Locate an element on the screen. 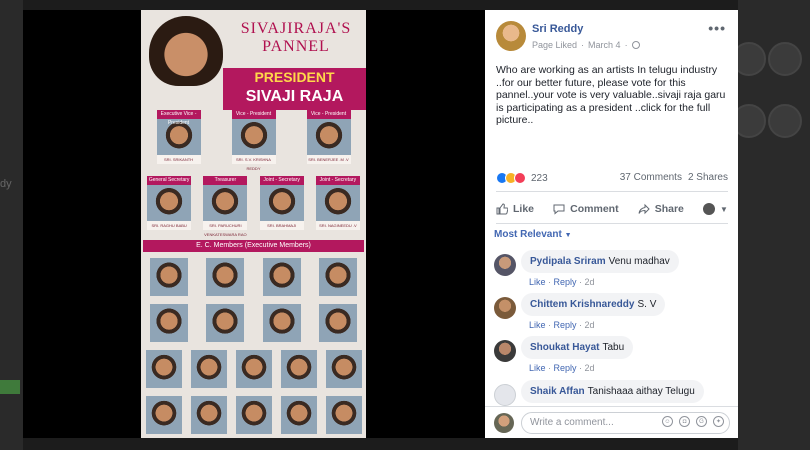  president-label: PRESIDENT is located at coordinates (294, 77).